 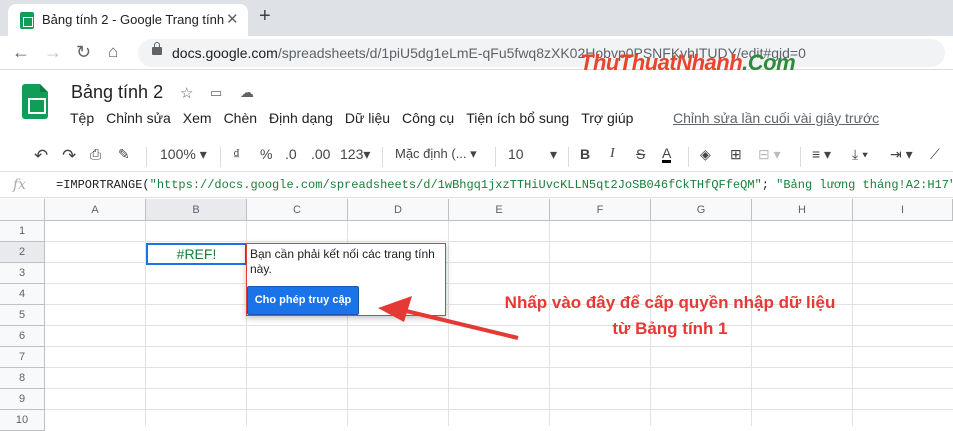 What do you see at coordinates (448, 318) in the screenshot?
I see `annotation-arrow` at bounding box center [448, 318].